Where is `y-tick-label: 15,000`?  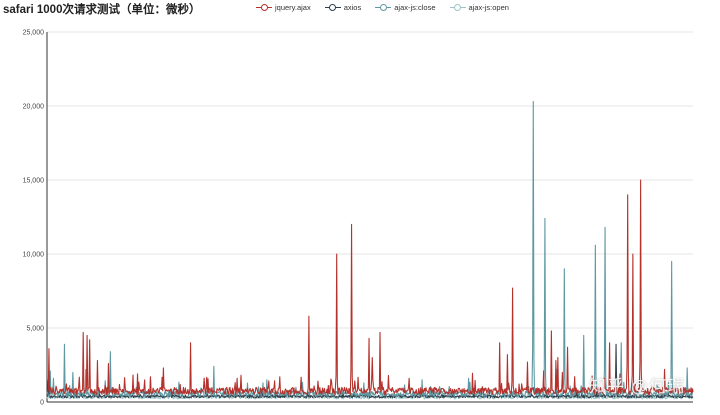
y-tick-label: 15,000 is located at coordinates (34, 181).